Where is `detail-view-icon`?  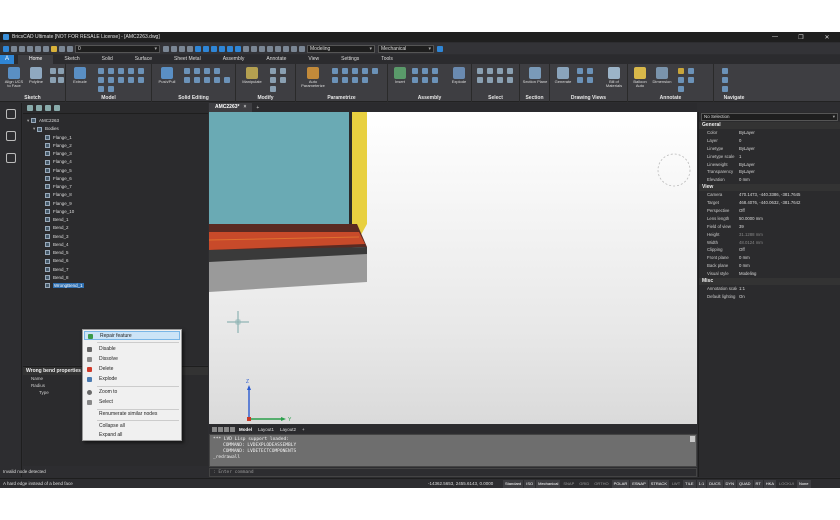 detail-view-icon is located at coordinates (590, 71).